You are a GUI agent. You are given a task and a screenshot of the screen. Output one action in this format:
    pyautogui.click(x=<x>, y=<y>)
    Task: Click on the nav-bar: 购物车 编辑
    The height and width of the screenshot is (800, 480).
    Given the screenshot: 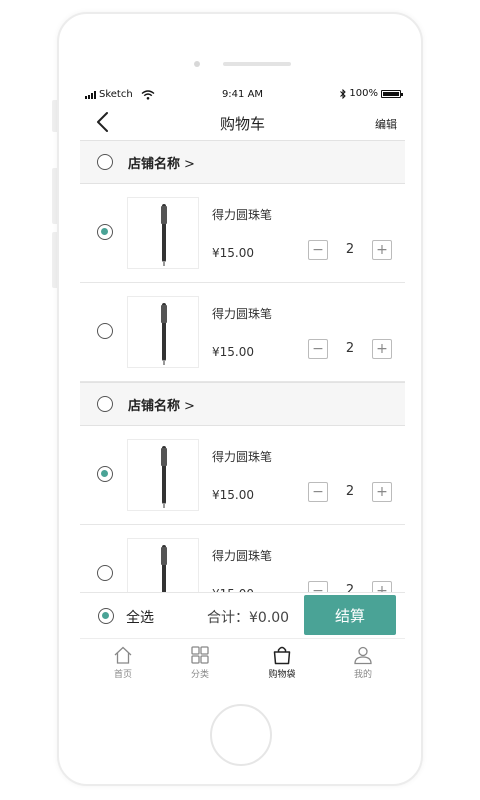 What is the action you would take?
    pyautogui.click(x=242, y=123)
    